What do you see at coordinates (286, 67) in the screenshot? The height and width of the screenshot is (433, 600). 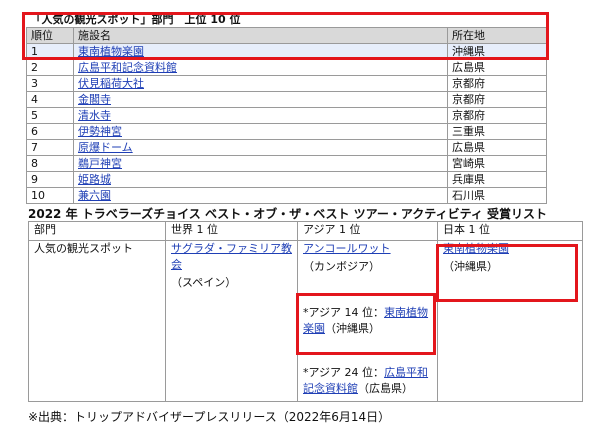 I see `table-row: 2 広島平和記念資料館 広島県` at bounding box center [286, 67].